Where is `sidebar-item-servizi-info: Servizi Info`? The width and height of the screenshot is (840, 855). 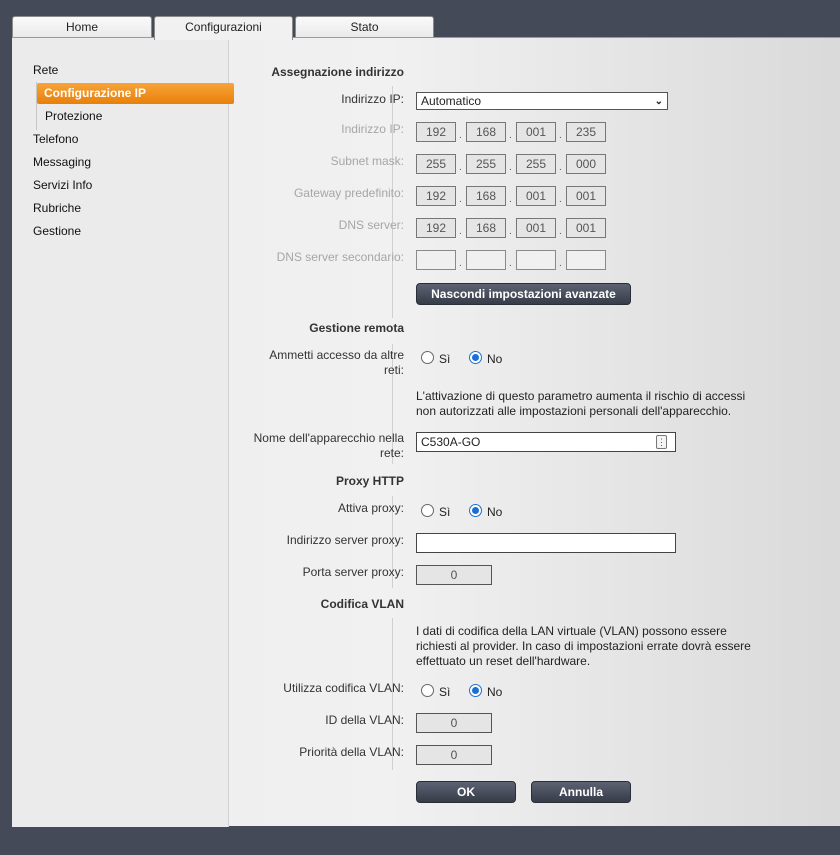
sidebar-item-servizi-info: Servizi Info is located at coordinates (62, 185).